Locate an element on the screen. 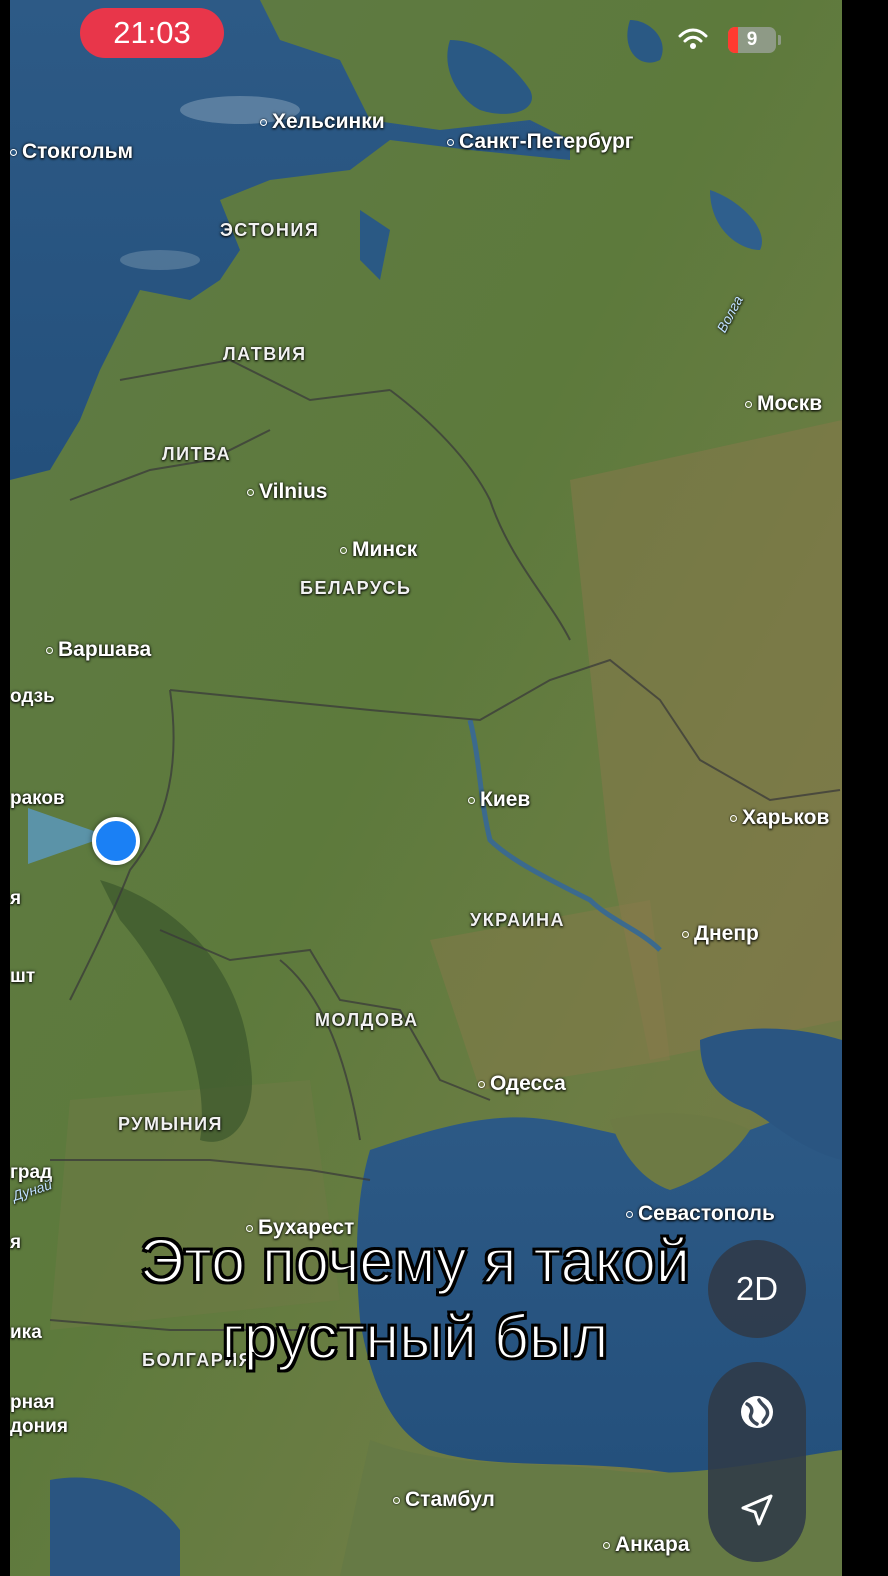 The height and width of the screenshot is (1576, 888). battery-level-text: 9 is located at coordinates (752, 39).